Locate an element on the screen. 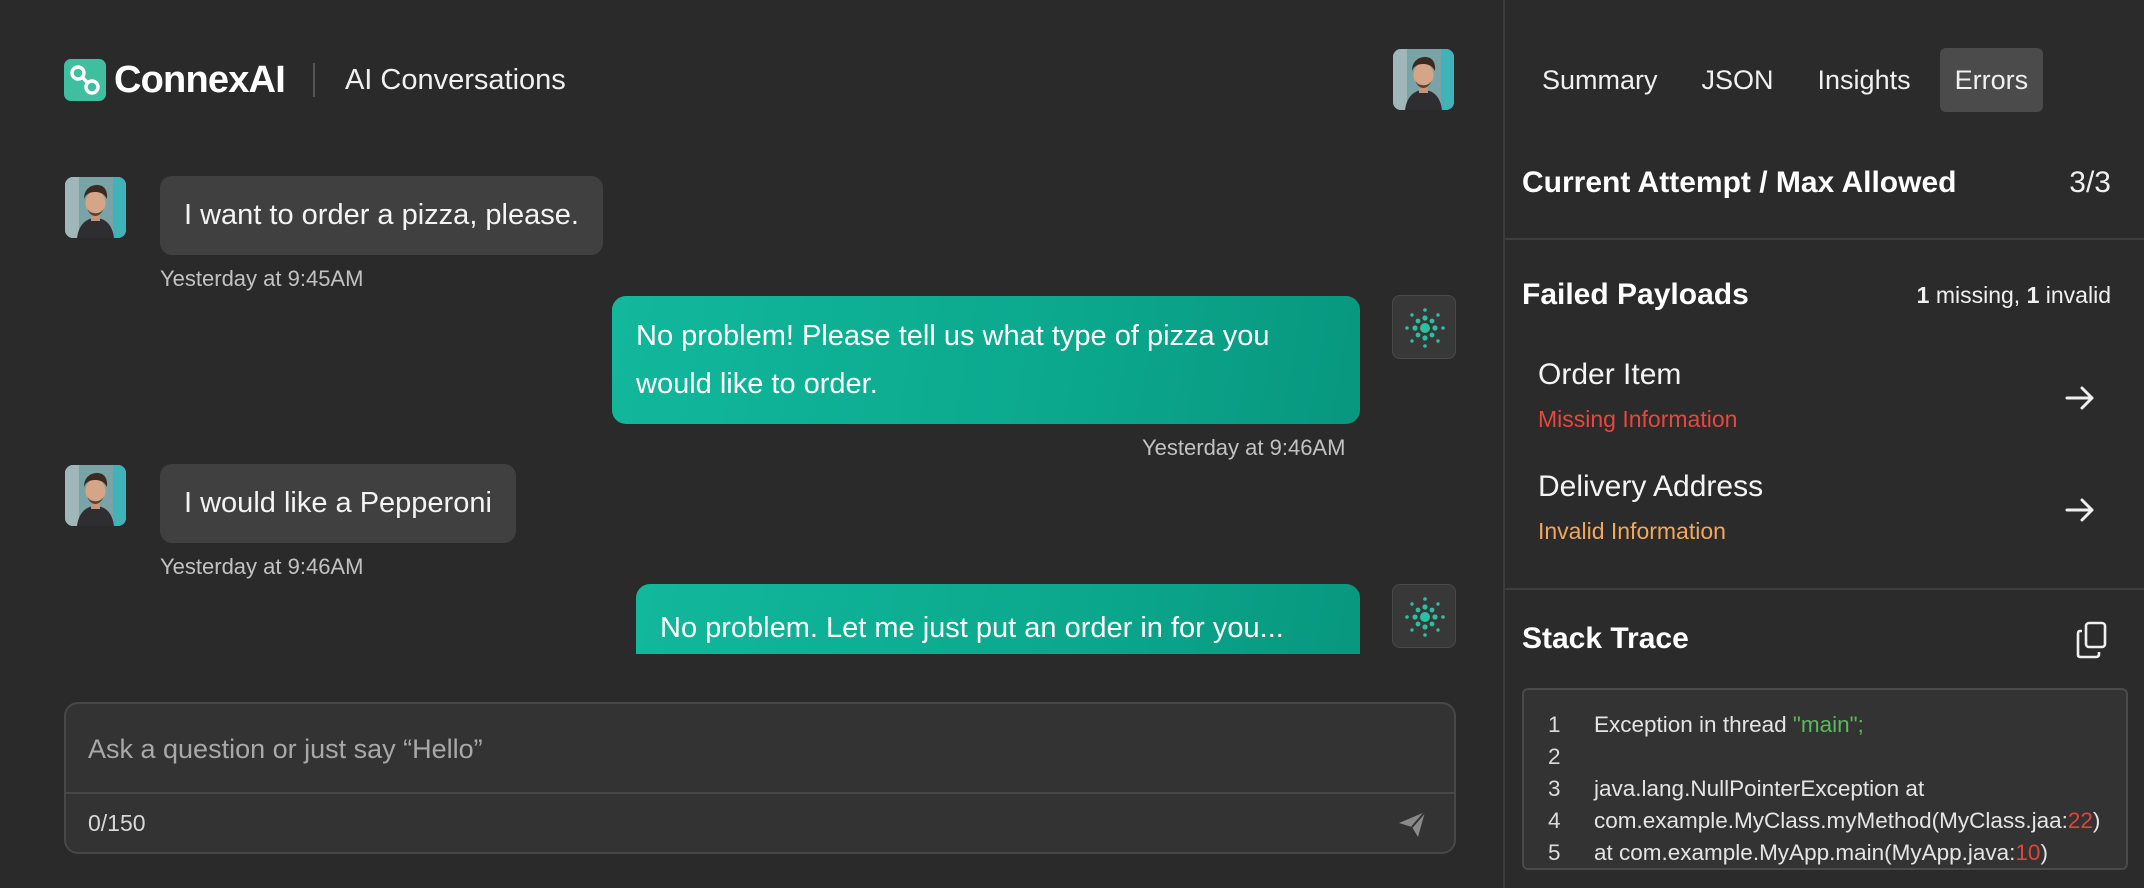  line-number: 3 is located at coordinates (1554, 788).